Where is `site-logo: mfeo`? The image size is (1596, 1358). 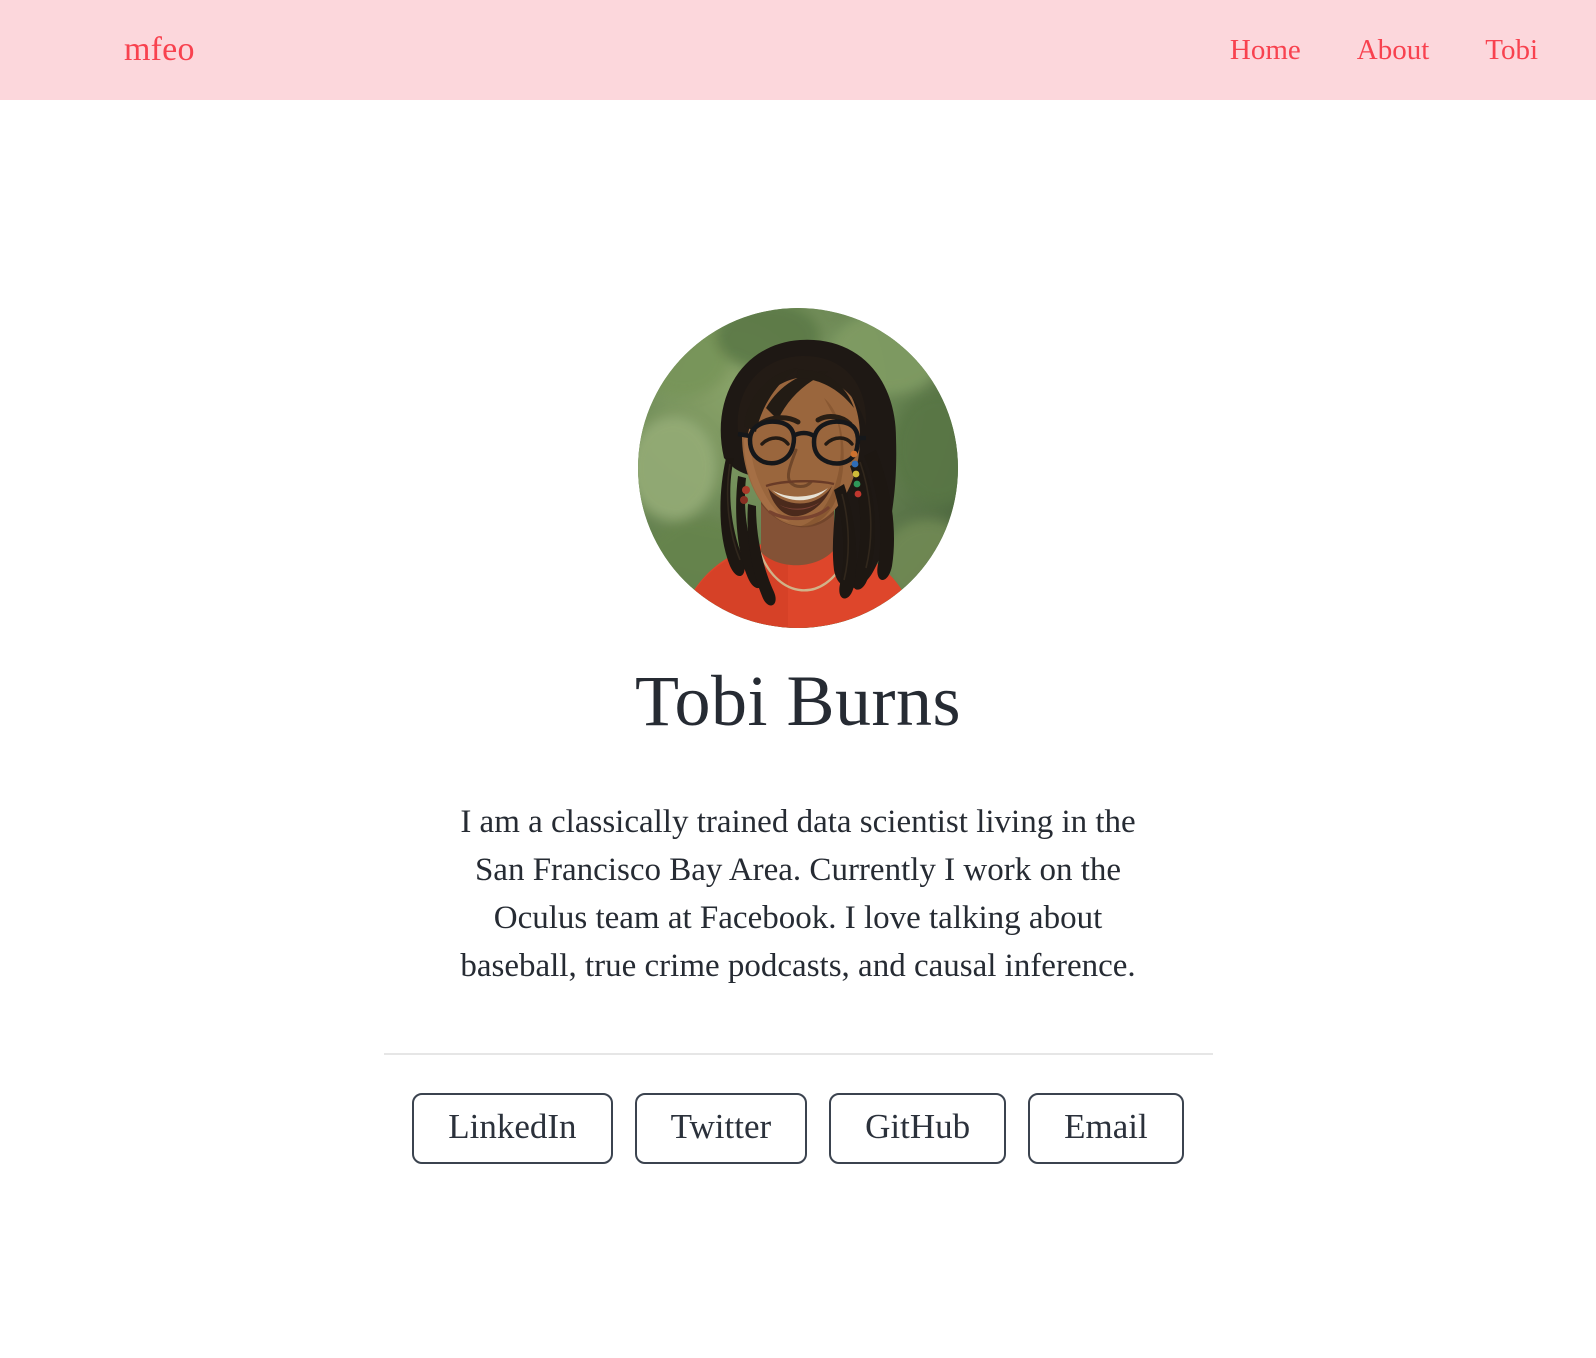
site-logo: mfeo is located at coordinates (159, 50).